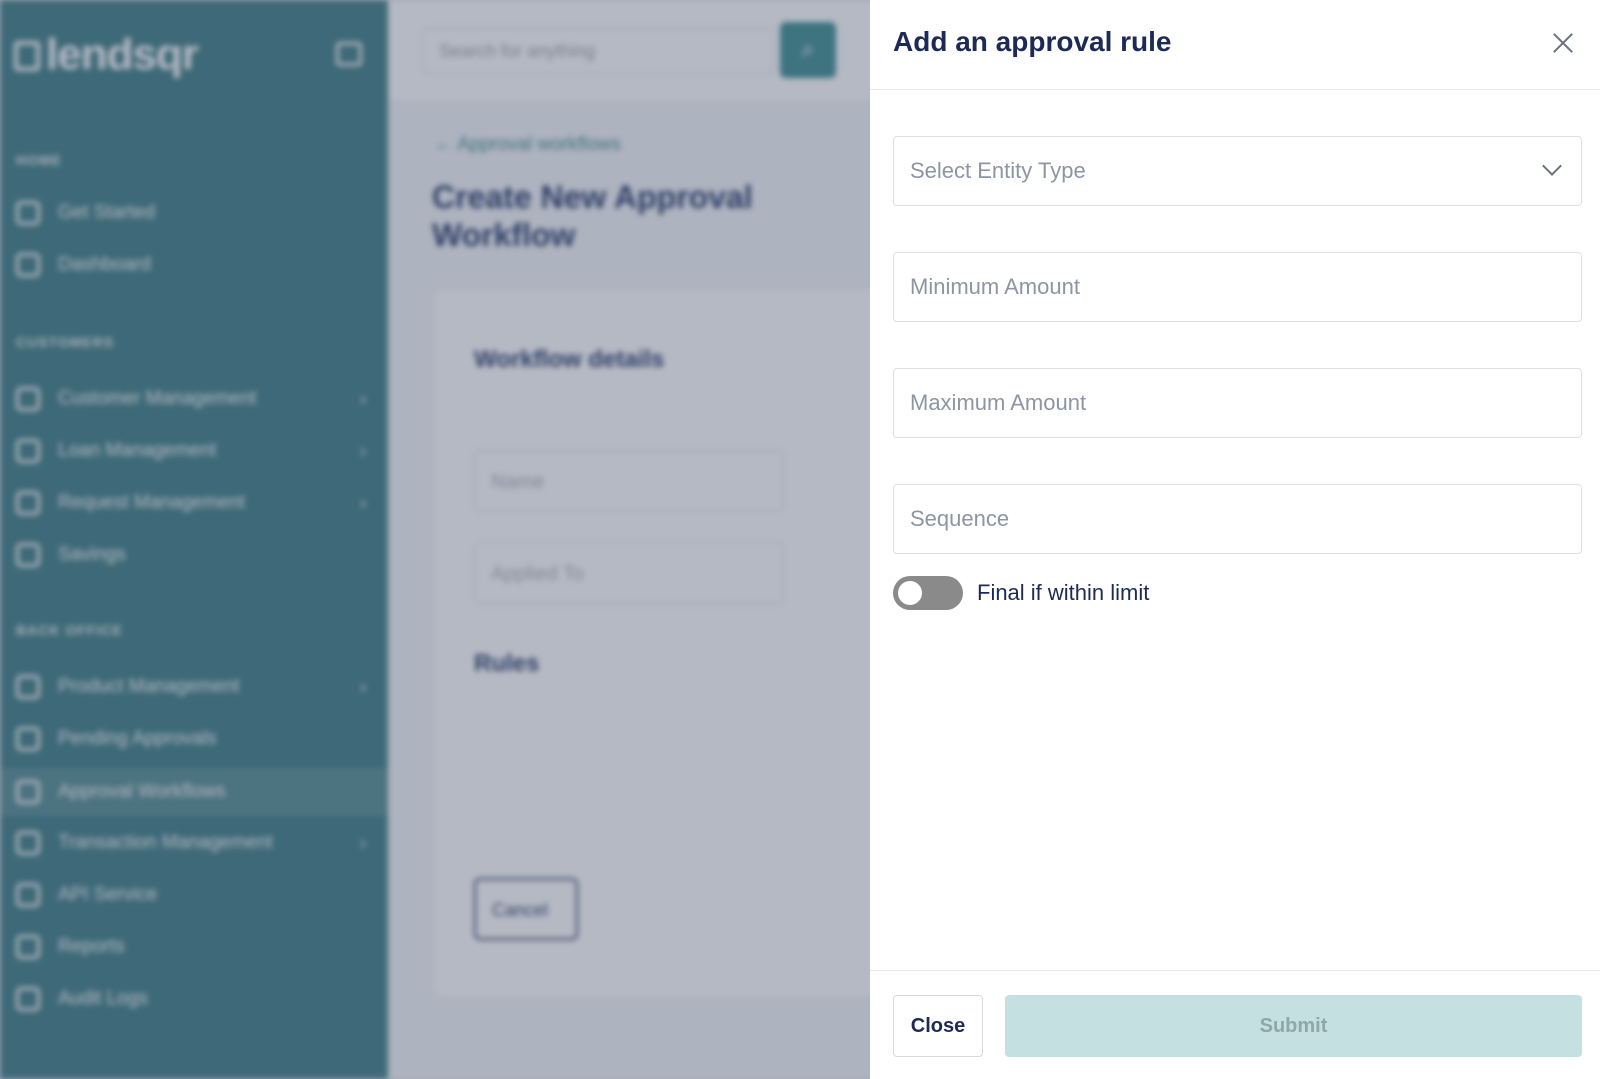 The image size is (1600, 1079). I want to click on maximum-amount-input, so click(1237, 403).